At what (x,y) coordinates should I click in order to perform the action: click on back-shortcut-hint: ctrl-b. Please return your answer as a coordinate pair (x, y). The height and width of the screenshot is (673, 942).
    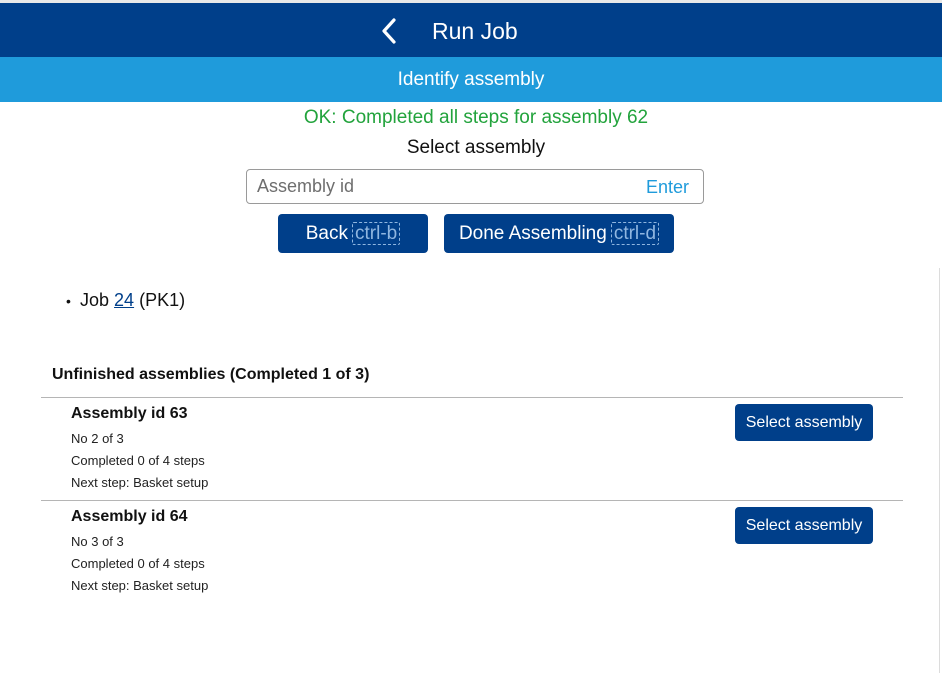
    Looking at the image, I should click on (376, 233).